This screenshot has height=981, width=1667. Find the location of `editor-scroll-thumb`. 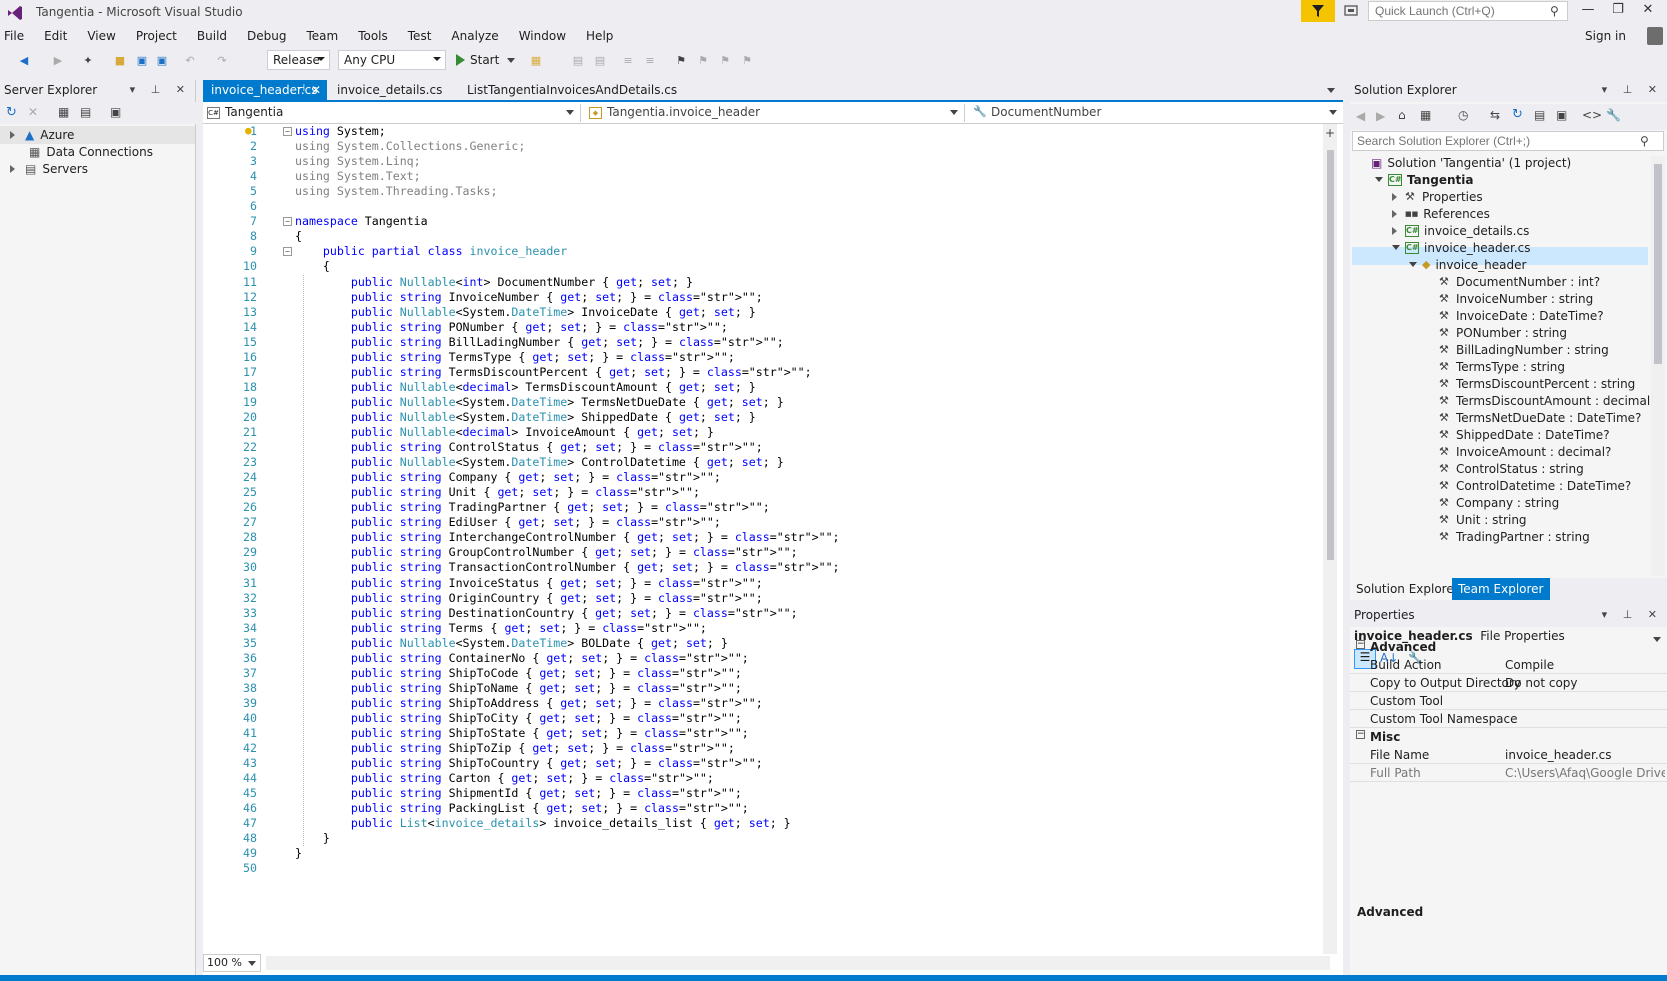

editor-scroll-thumb is located at coordinates (1330, 355).